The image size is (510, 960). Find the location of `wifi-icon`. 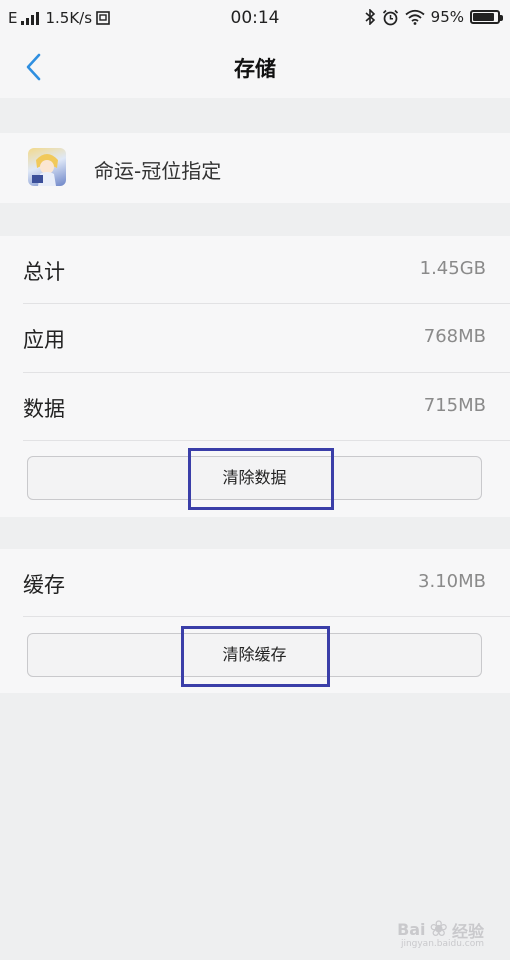

wifi-icon is located at coordinates (415, 17).